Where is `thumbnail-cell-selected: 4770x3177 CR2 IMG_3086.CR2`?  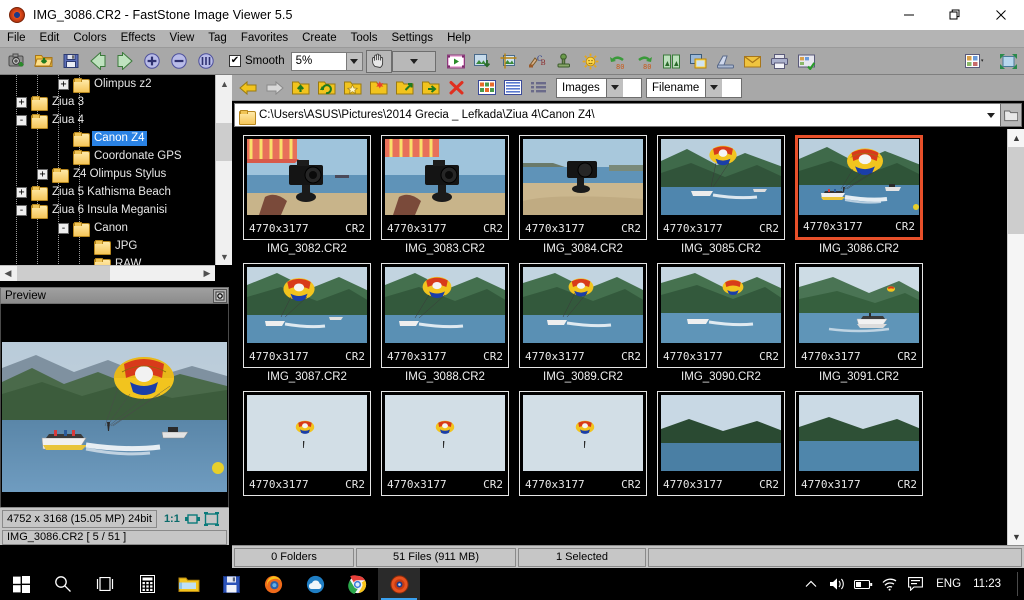
thumbnail-cell-selected: 4770x3177 CR2 IMG_3086.CR2 is located at coordinates (859, 195).